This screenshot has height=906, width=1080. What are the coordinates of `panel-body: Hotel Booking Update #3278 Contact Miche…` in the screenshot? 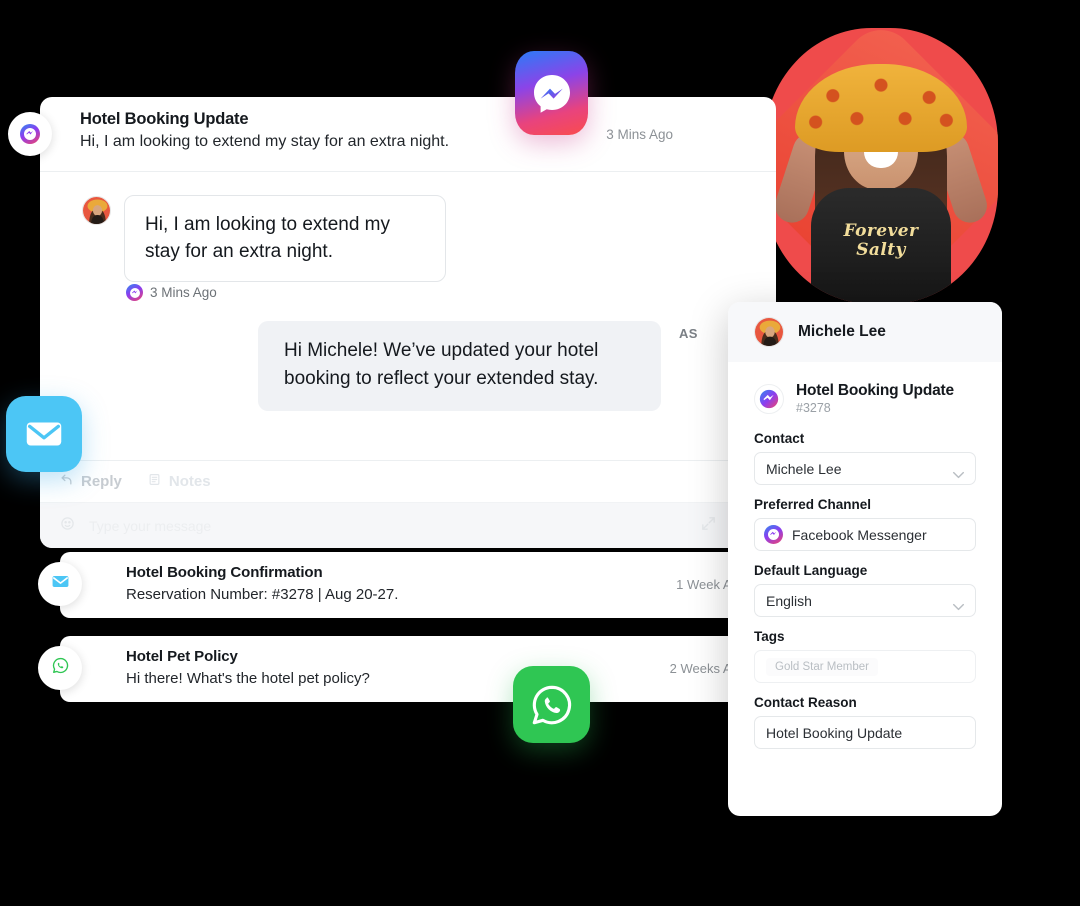 It's located at (865, 555).